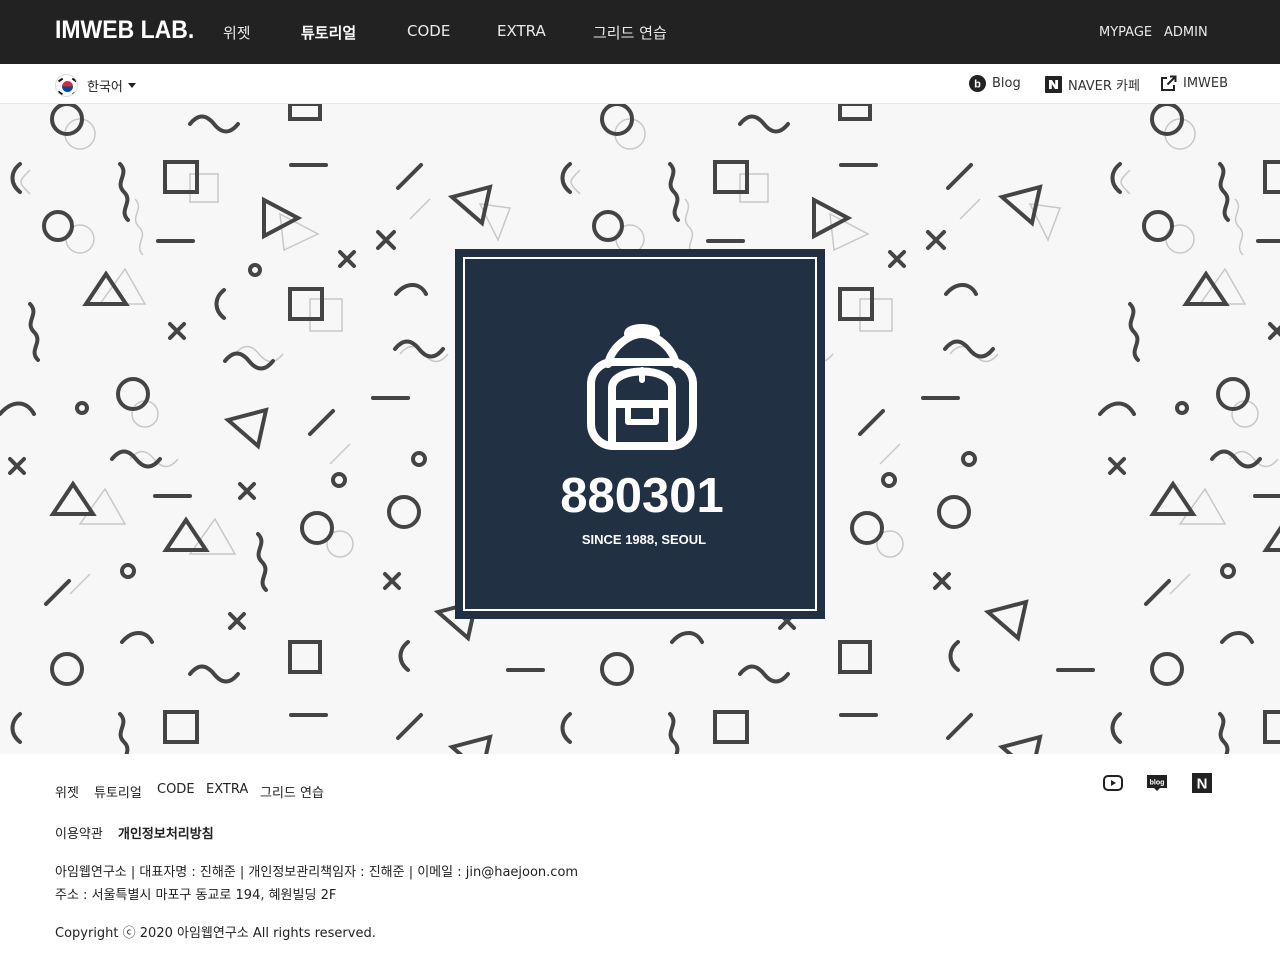 The height and width of the screenshot is (960, 1280). I want to click on korea-flag-icon, so click(66, 85).